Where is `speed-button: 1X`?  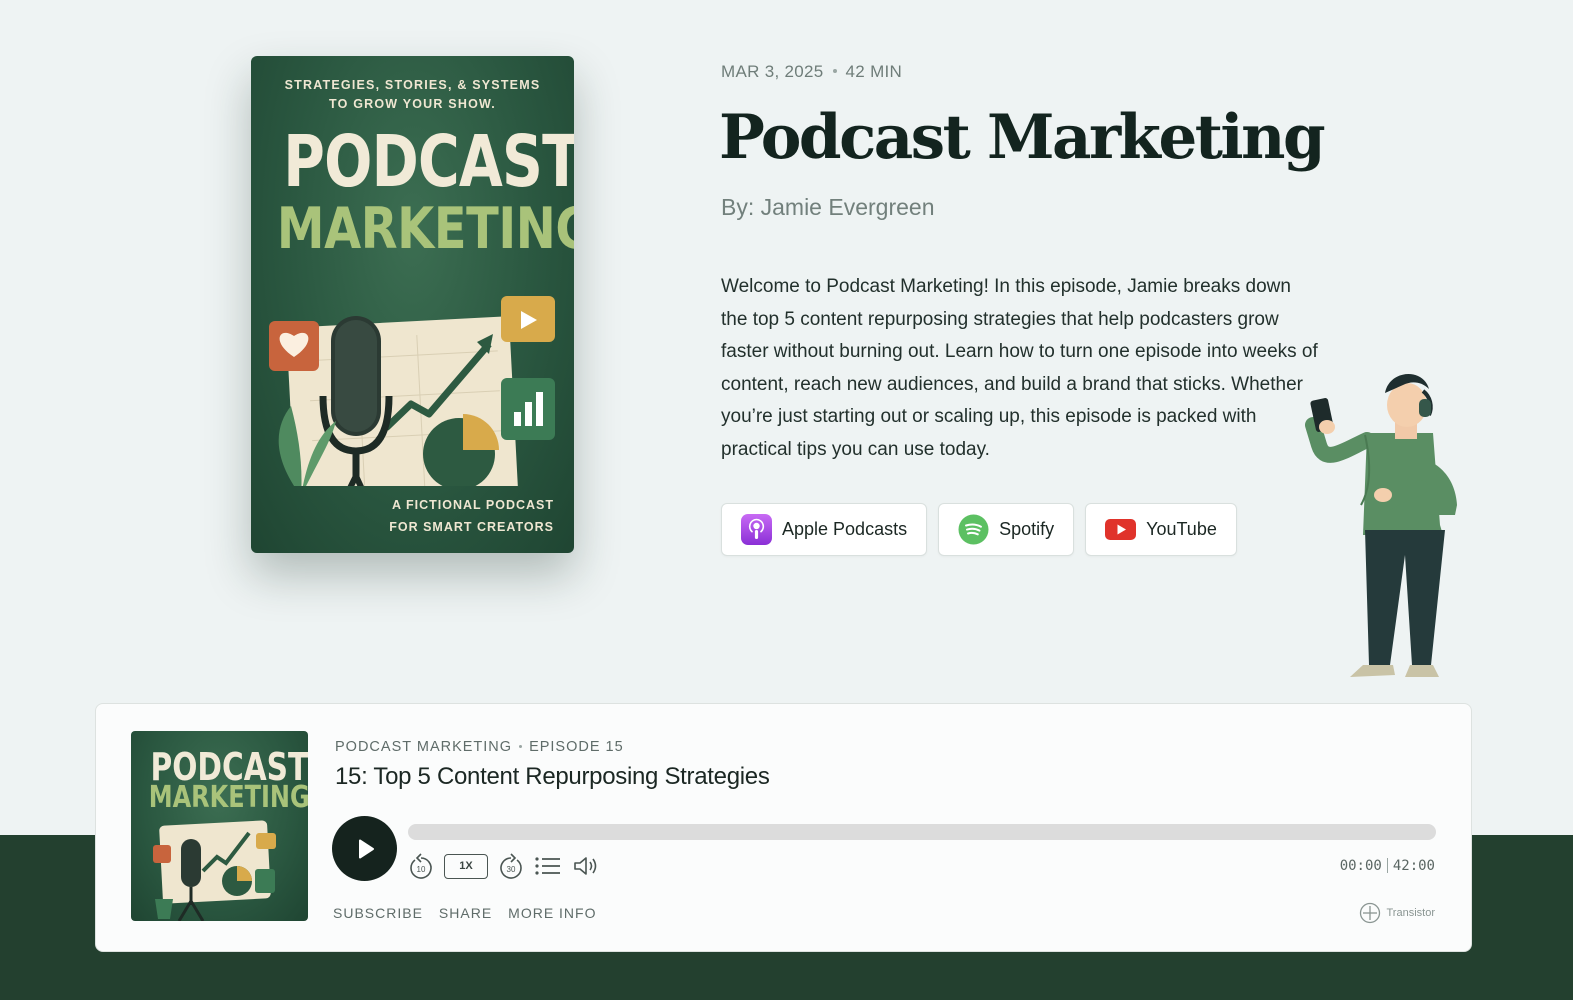
speed-button: 1X is located at coordinates (466, 866).